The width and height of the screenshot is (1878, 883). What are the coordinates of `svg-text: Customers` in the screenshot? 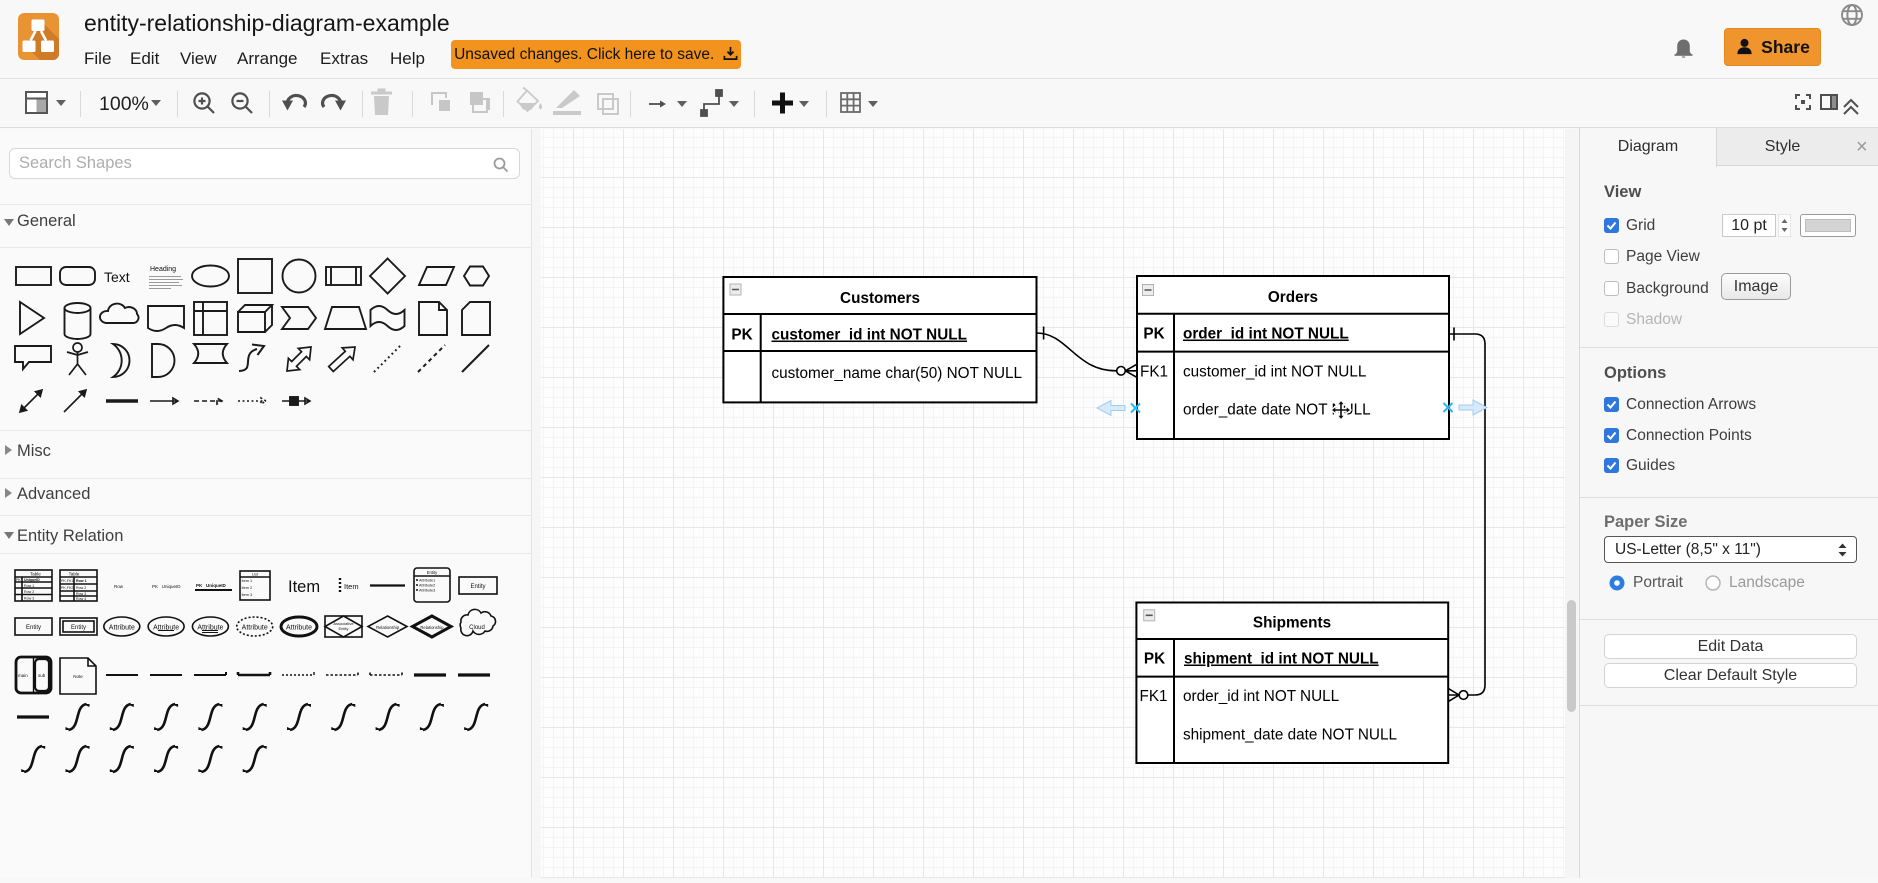 It's located at (880, 298).